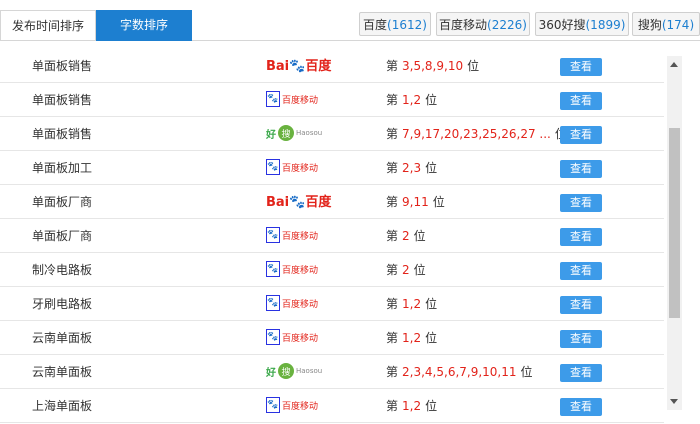 The width and height of the screenshot is (700, 424). What do you see at coordinates (375, 25) in the screenshot?
I see `engine-name: 百度` at bounding box center [375, 25].